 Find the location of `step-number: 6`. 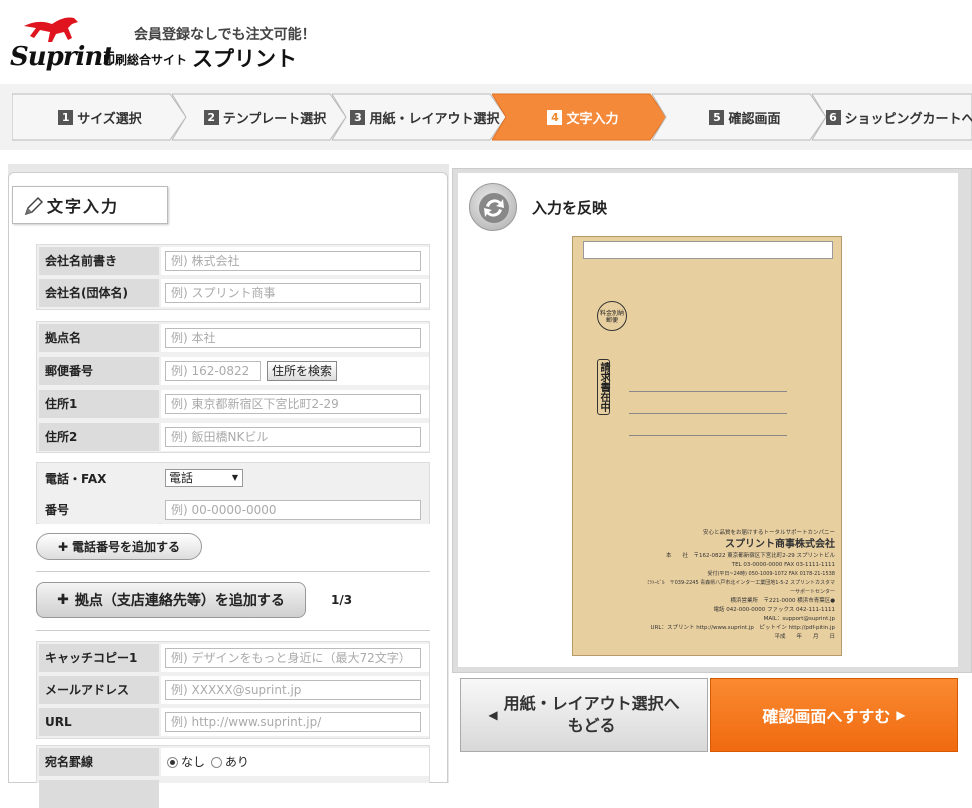

step-number: 6 is located at coordinates (833, 117).